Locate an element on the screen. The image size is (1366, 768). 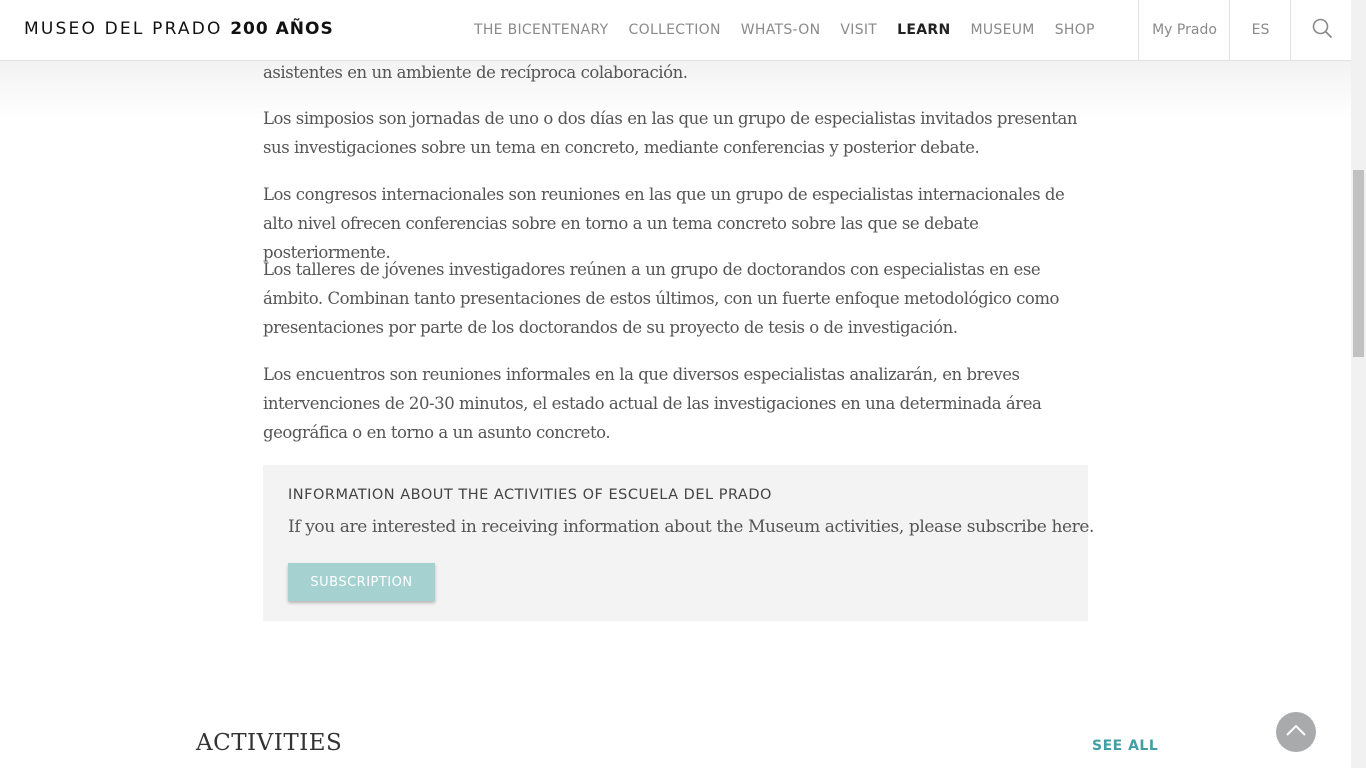
search-button is located at coordinates (1321, 30).